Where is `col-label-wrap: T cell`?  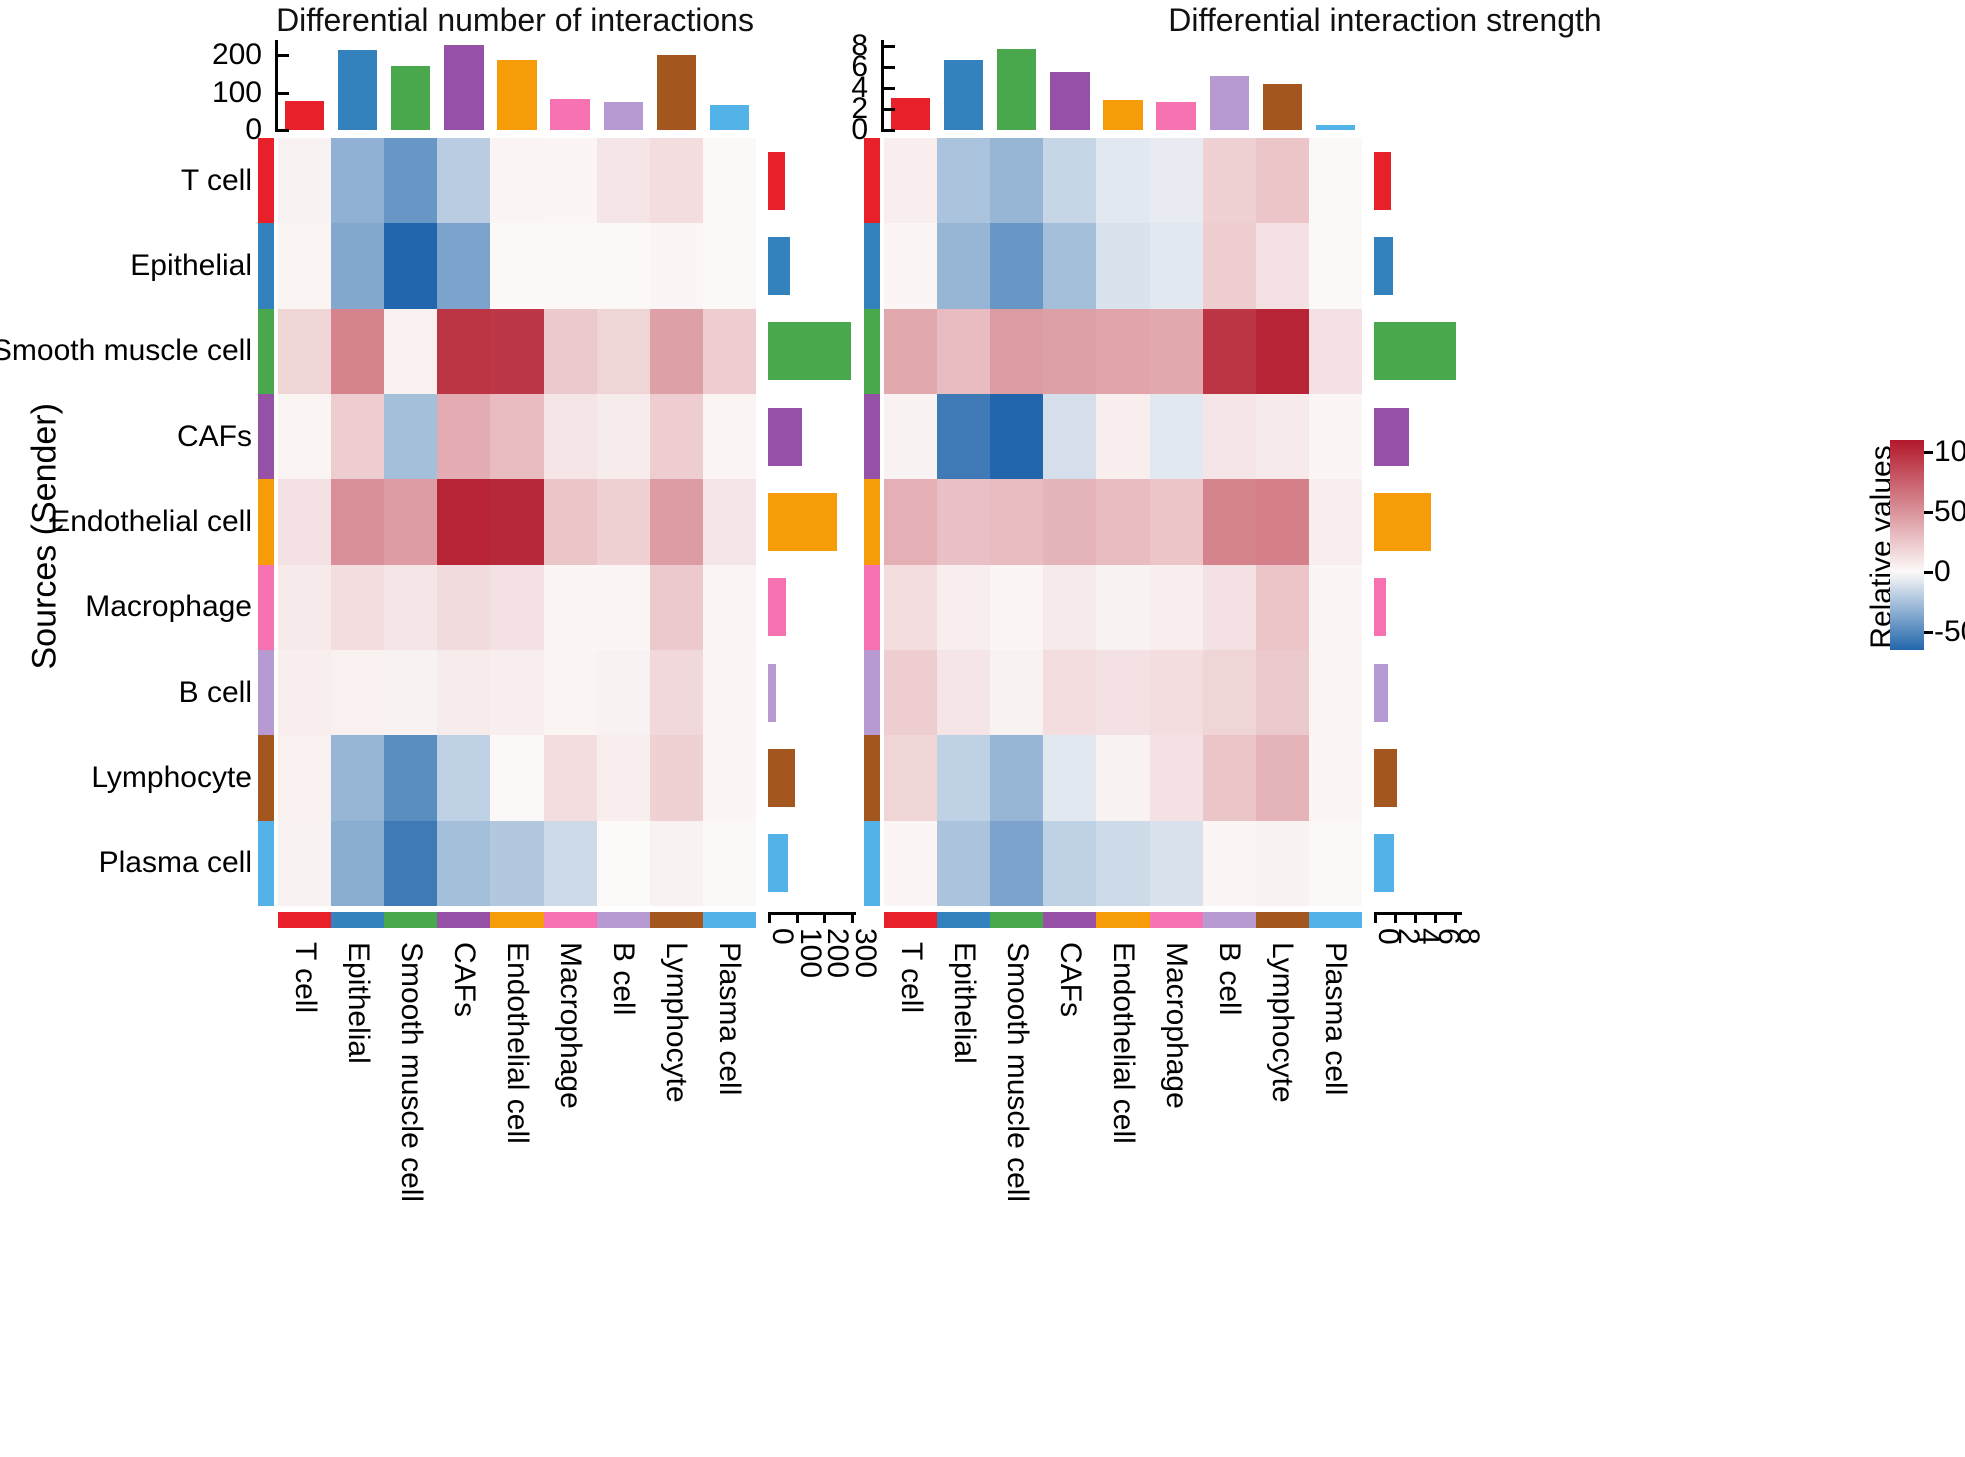
col-label-wrap: T cell is located at coordinates (304, 1076).